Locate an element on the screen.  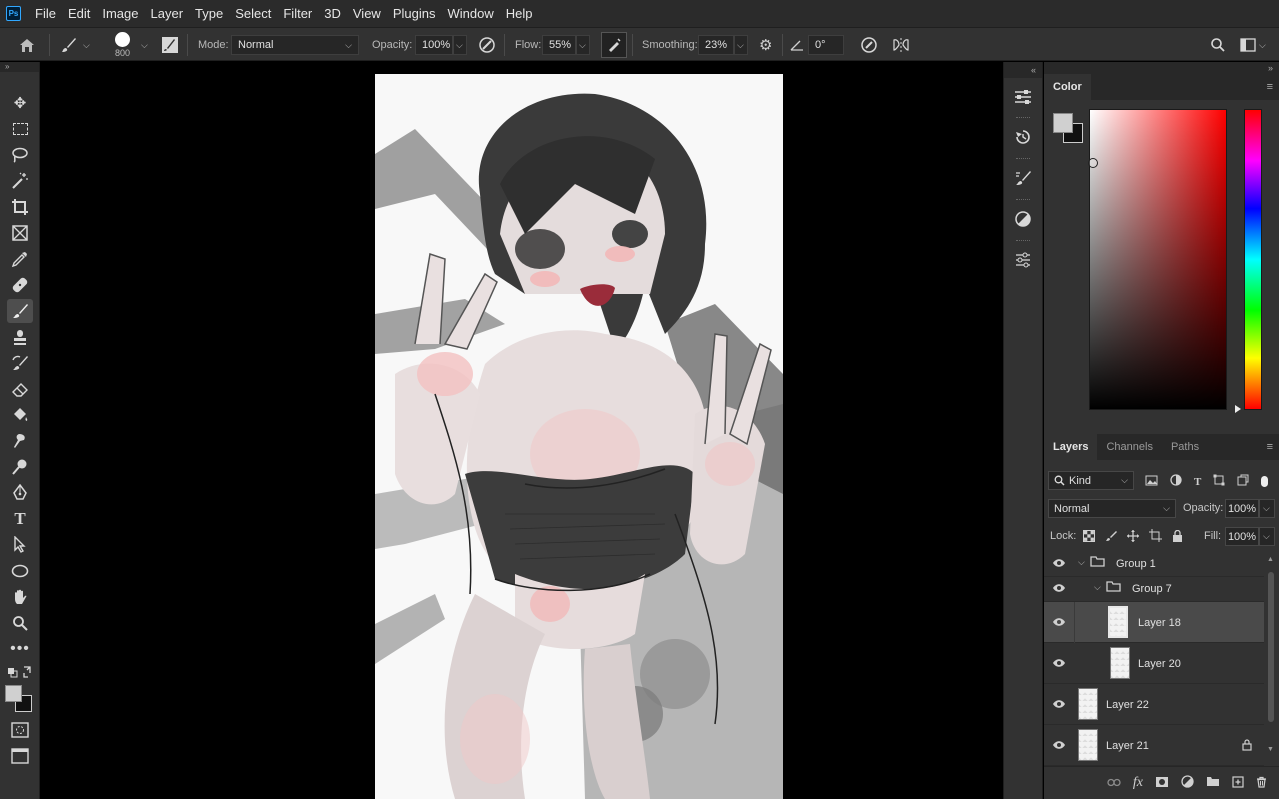
airbrush-icon is located at coordinates (614, 45).